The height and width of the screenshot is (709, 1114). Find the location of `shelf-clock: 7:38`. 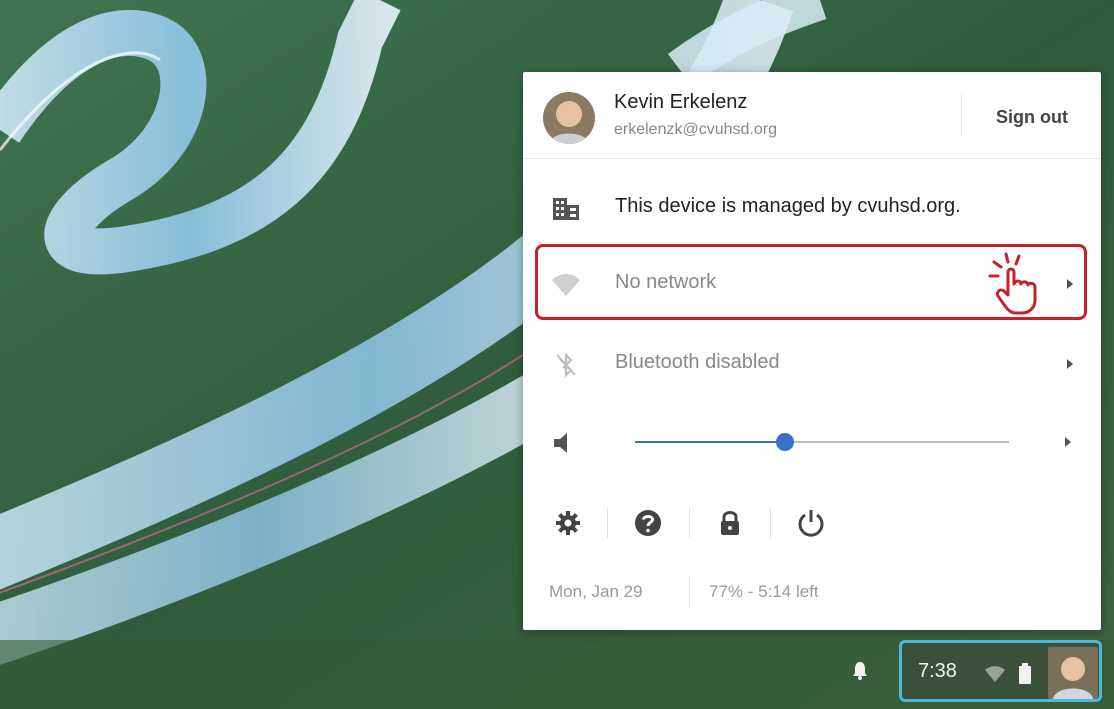

shelf-clock: 7:38 is located at coordinates (937, 671).